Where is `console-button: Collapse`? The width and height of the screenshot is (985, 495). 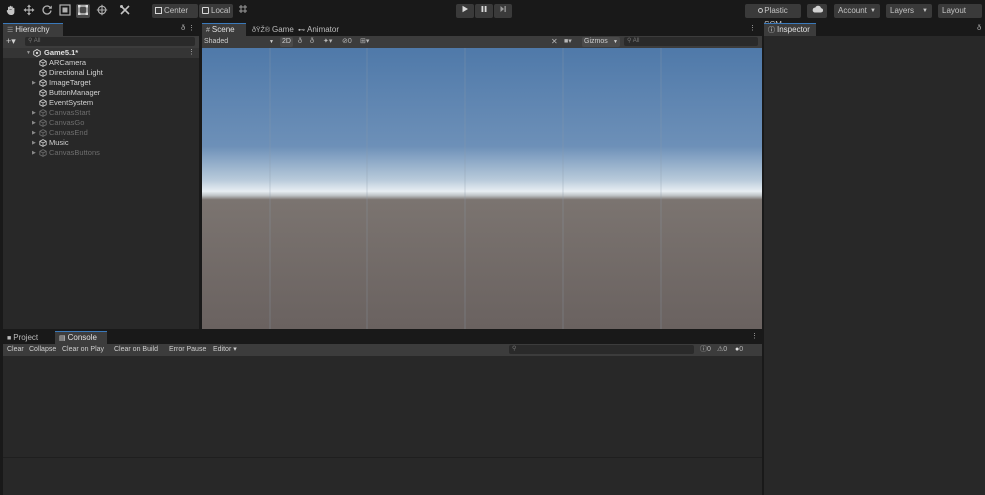
console-button: Collapse is located at coordinates (42, 350).